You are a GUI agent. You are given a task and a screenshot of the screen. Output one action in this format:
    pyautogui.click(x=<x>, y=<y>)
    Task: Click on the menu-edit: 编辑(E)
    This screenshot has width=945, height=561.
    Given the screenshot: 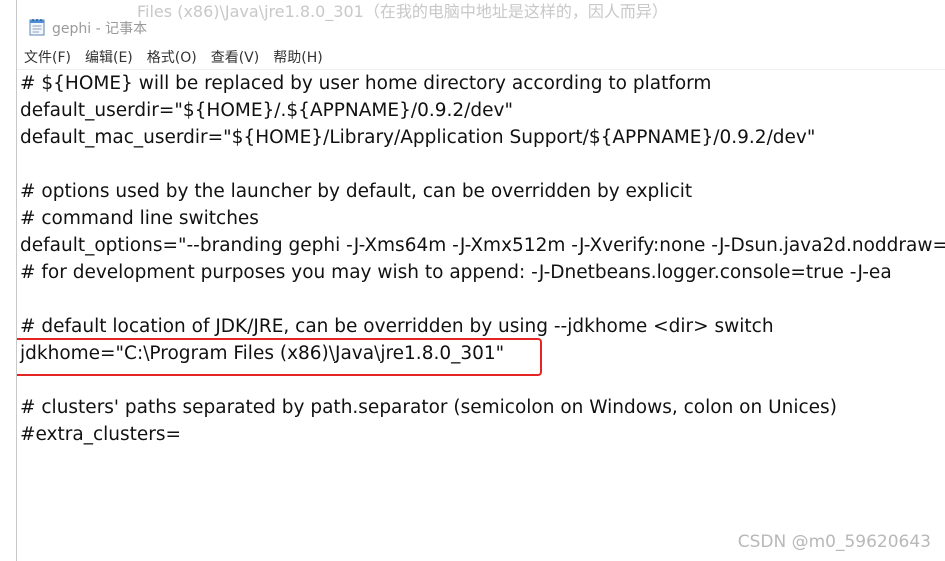 What is the action you would take?
    pyautogui.click(x=109, y=57)
    